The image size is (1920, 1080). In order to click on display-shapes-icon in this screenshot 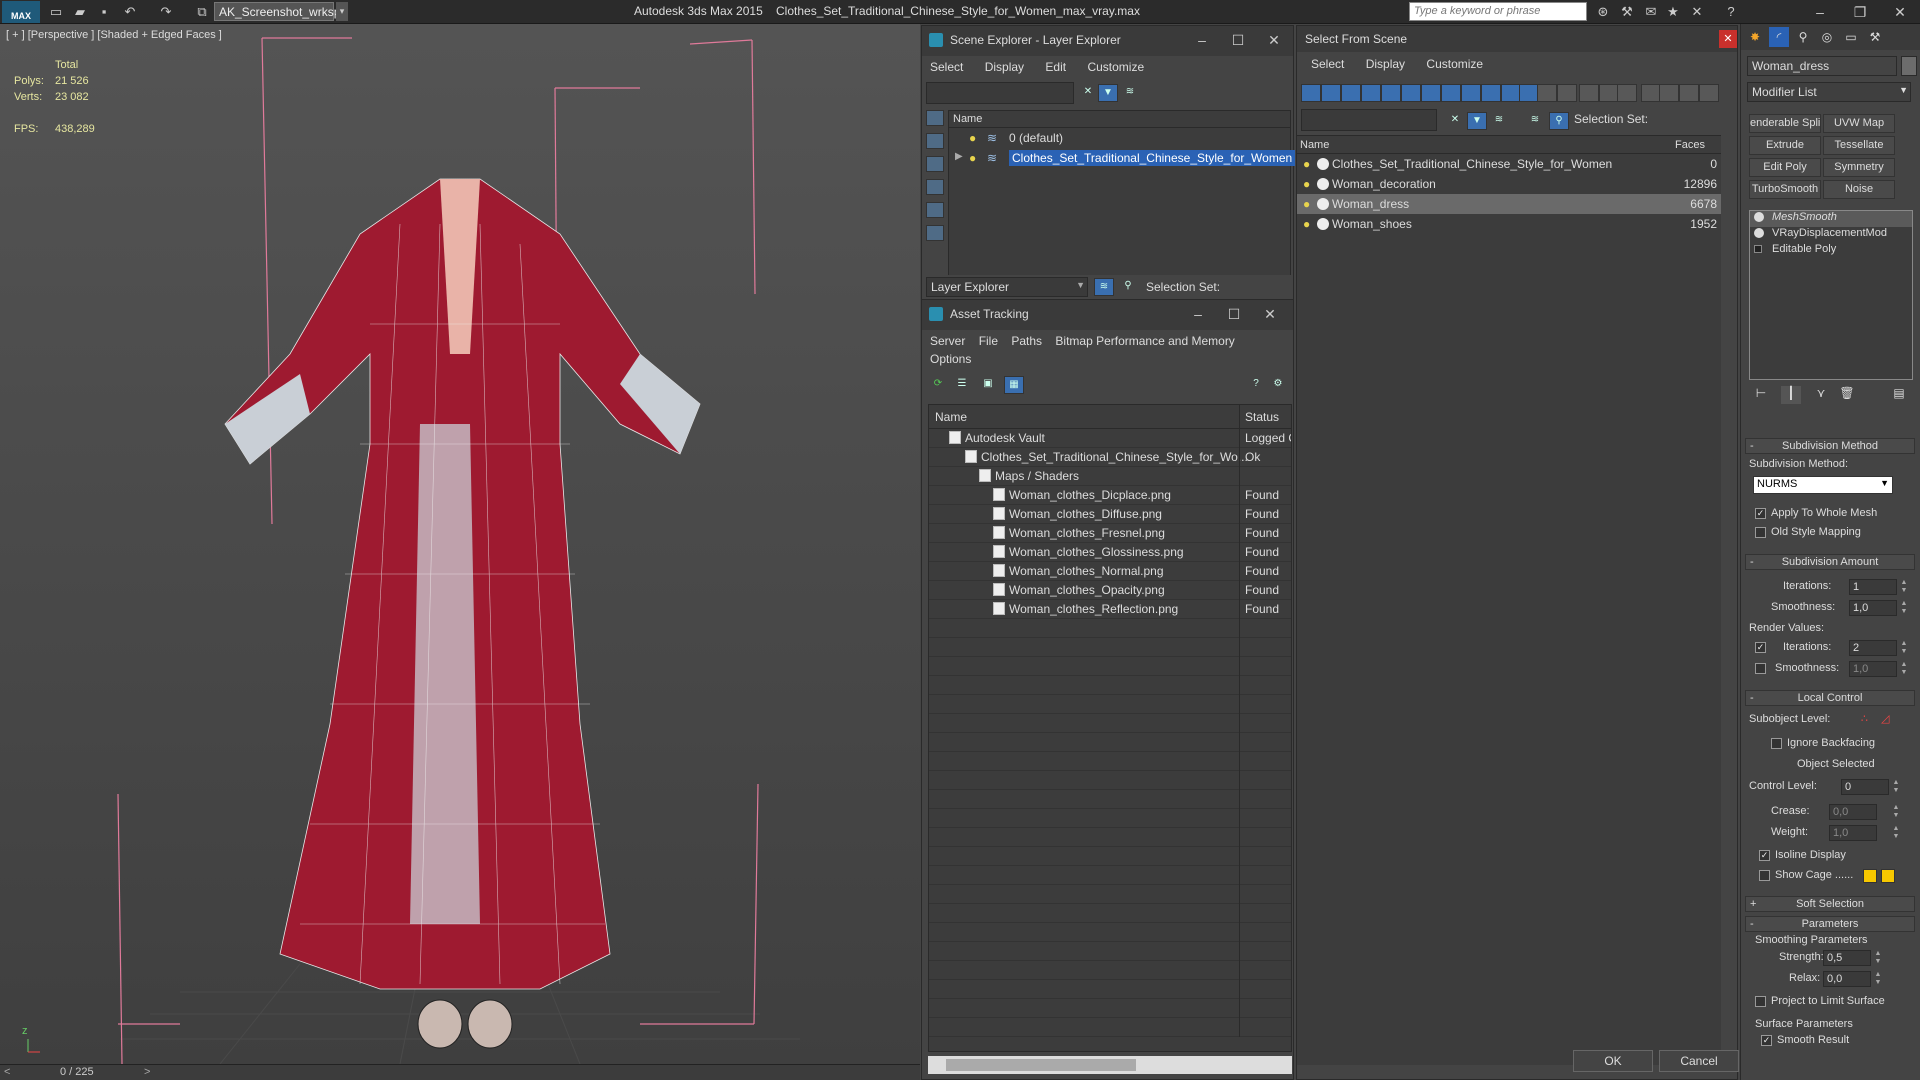, I will do `click(935, 141)`.